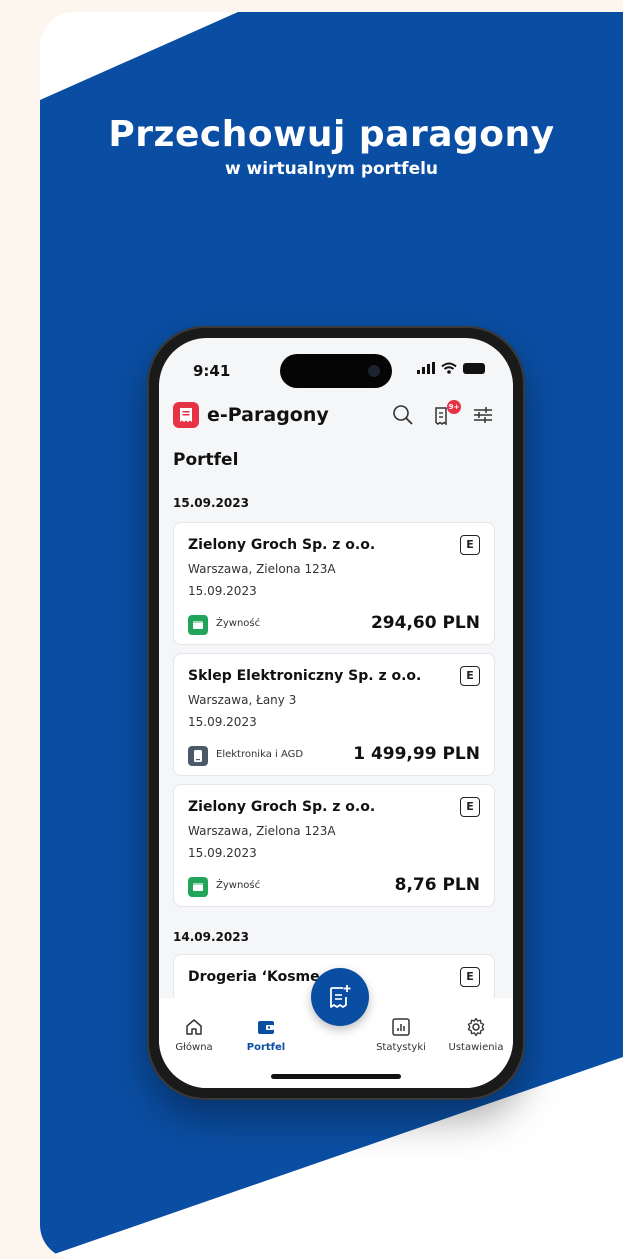  I want to click on wifi-icon, so click(449, 368).